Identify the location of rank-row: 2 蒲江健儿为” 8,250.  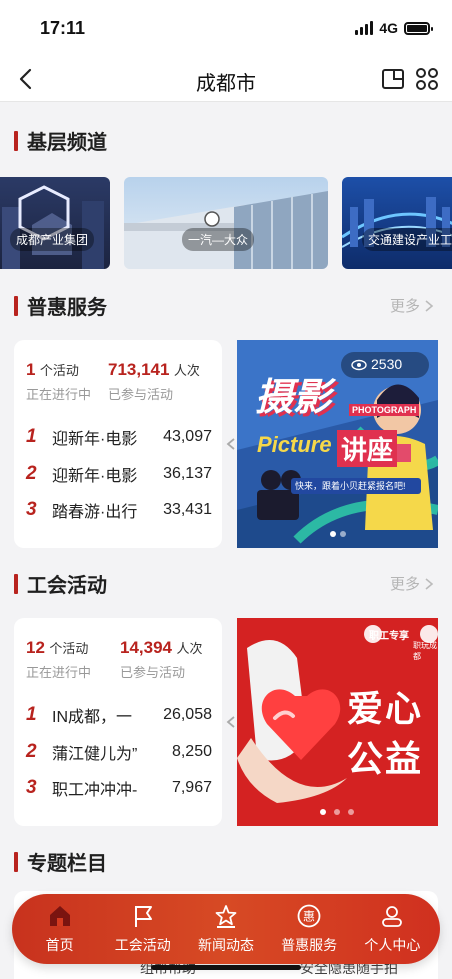
(119, 752).